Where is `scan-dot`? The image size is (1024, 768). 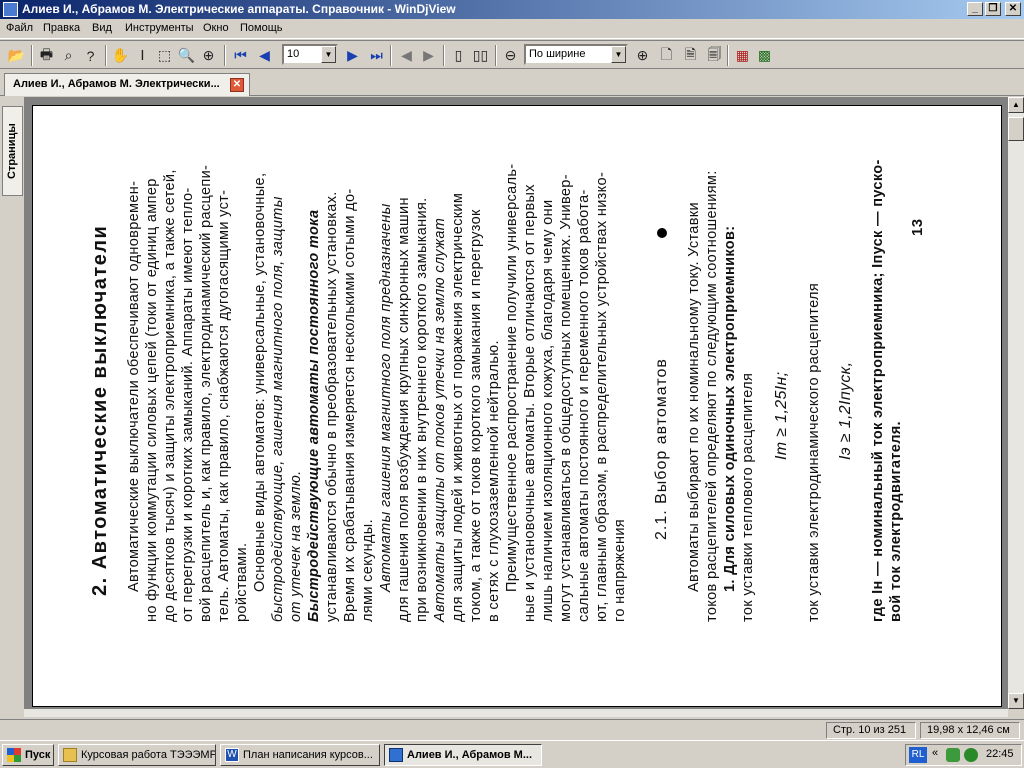 scan-dot is located at coordinates (662, 233).